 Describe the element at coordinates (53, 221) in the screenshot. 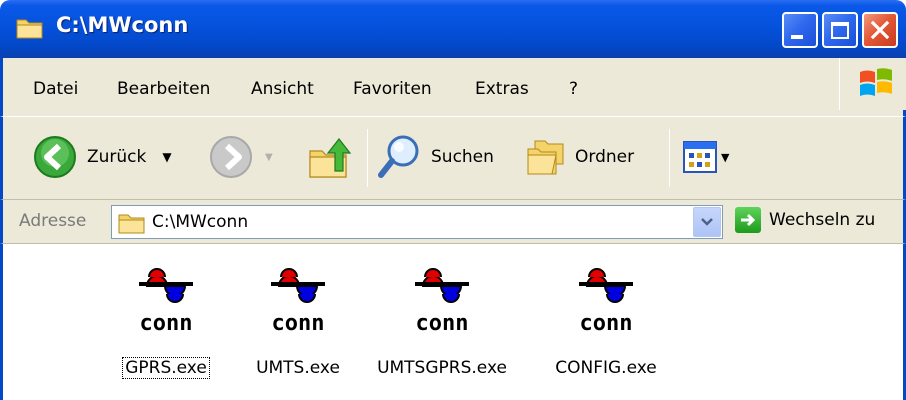

I see `address-label: Adresse` at that location.